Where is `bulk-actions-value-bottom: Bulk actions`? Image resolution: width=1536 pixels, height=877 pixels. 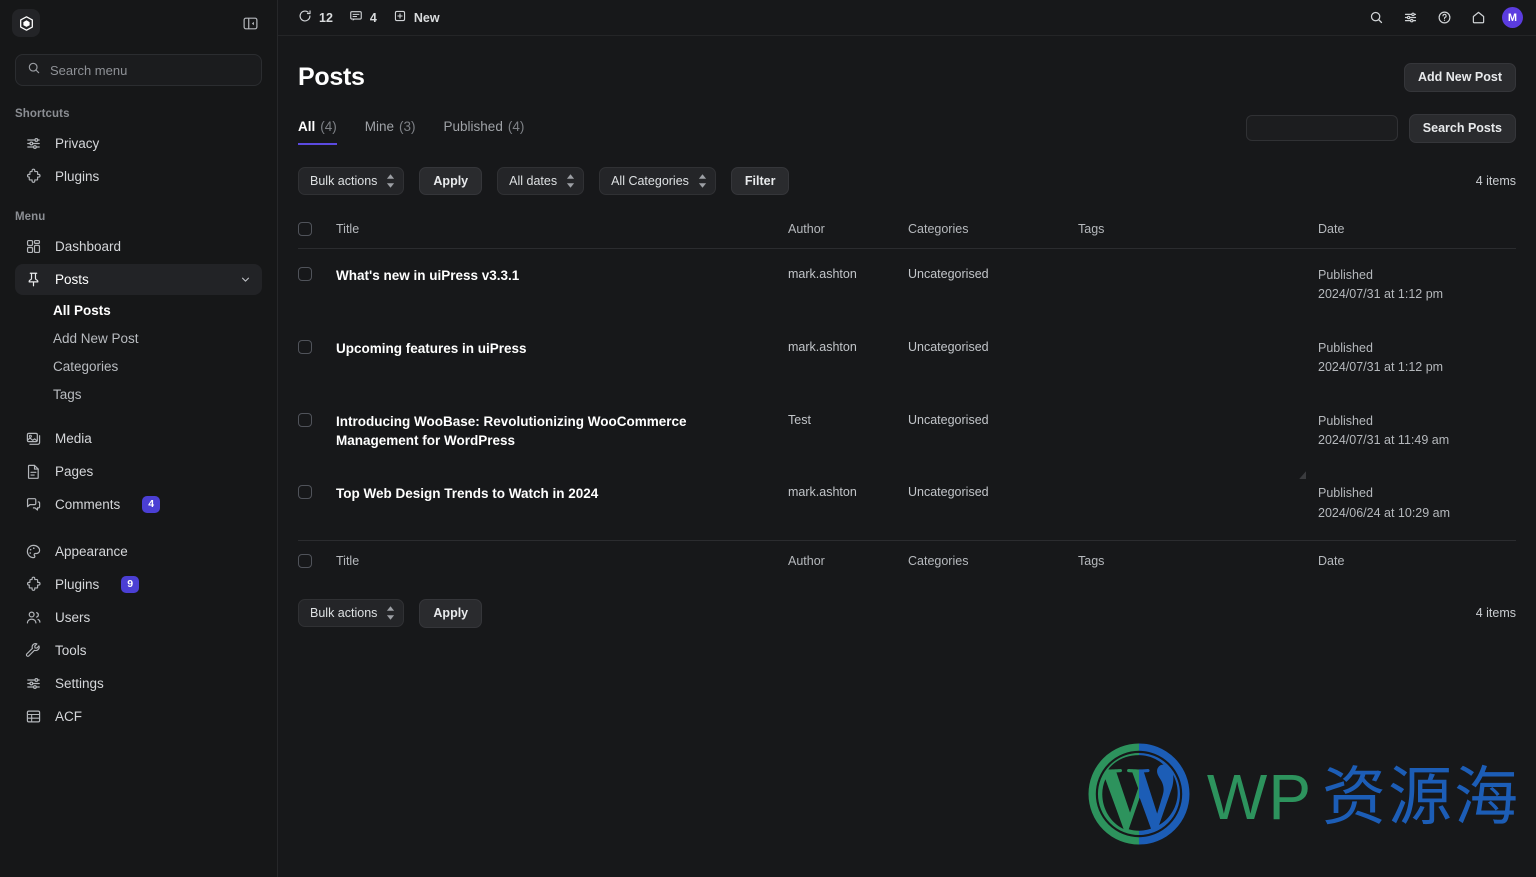 bulk-actions-value-bottom: Bulk actions is located at coordinates (344, 613).